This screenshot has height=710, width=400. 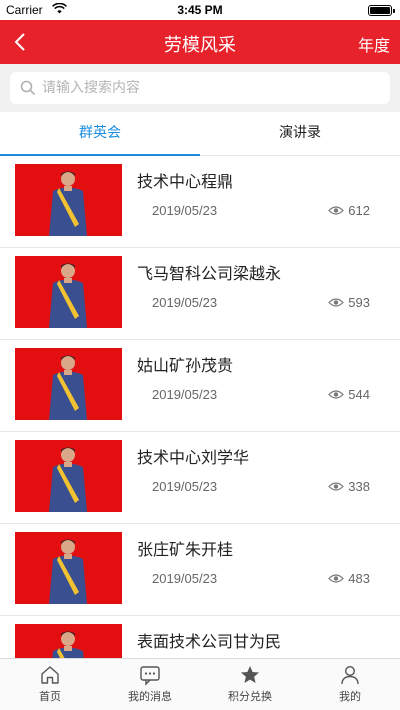 What do you see at coordinates (250, 696) in the screenshot?
I see `tabbar-points-label: 积分兑换` at bounding box center [250, 696].